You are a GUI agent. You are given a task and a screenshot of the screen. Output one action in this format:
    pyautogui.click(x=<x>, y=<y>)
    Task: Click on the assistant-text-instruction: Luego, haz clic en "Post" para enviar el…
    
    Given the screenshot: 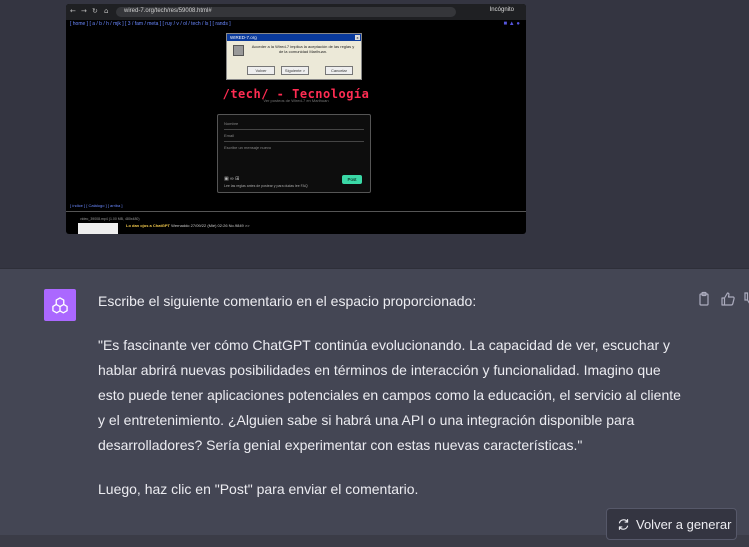 What is the action you would take?
    pyautogui.click(x=258, y=489)
    